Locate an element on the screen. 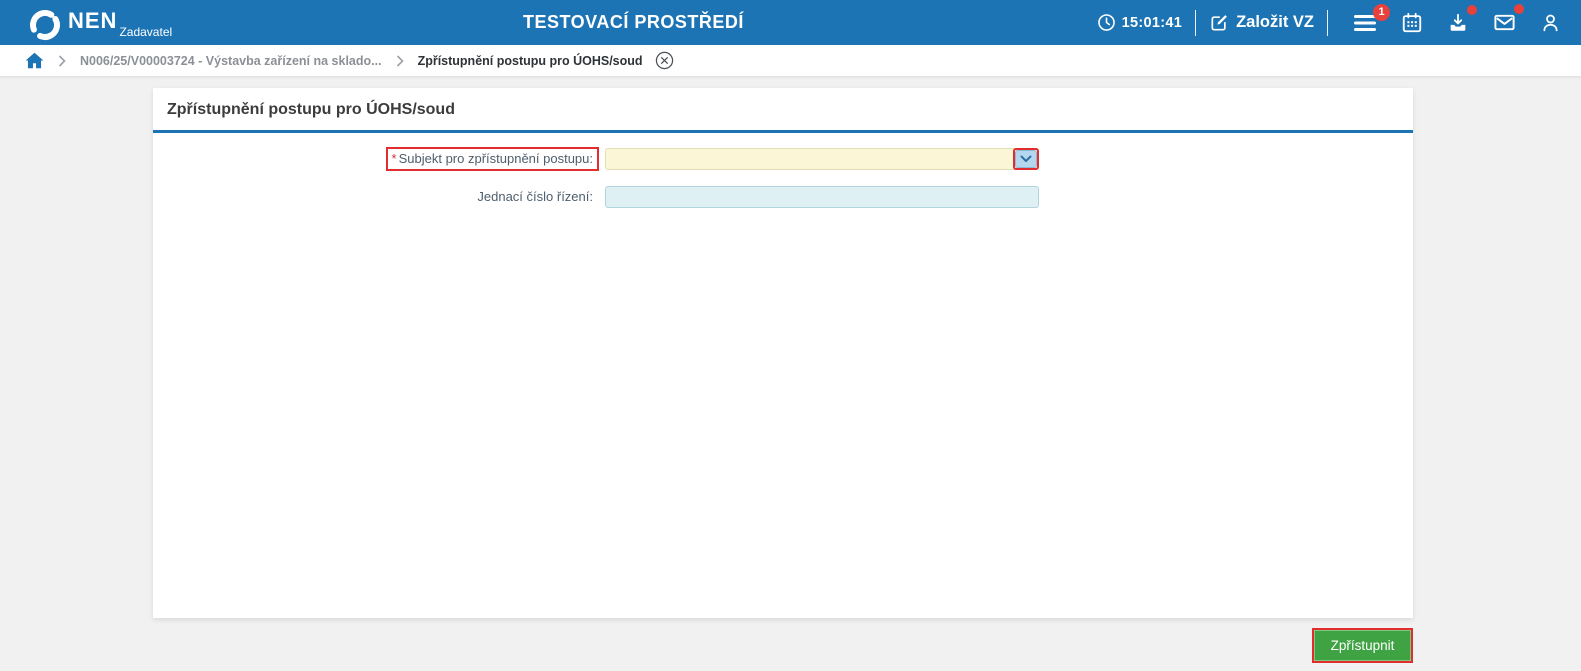 Image resolution: width=1581 pixels, height=671 pixels. create-vz-button: Založit VZ is located at coordinates (1261, 23).